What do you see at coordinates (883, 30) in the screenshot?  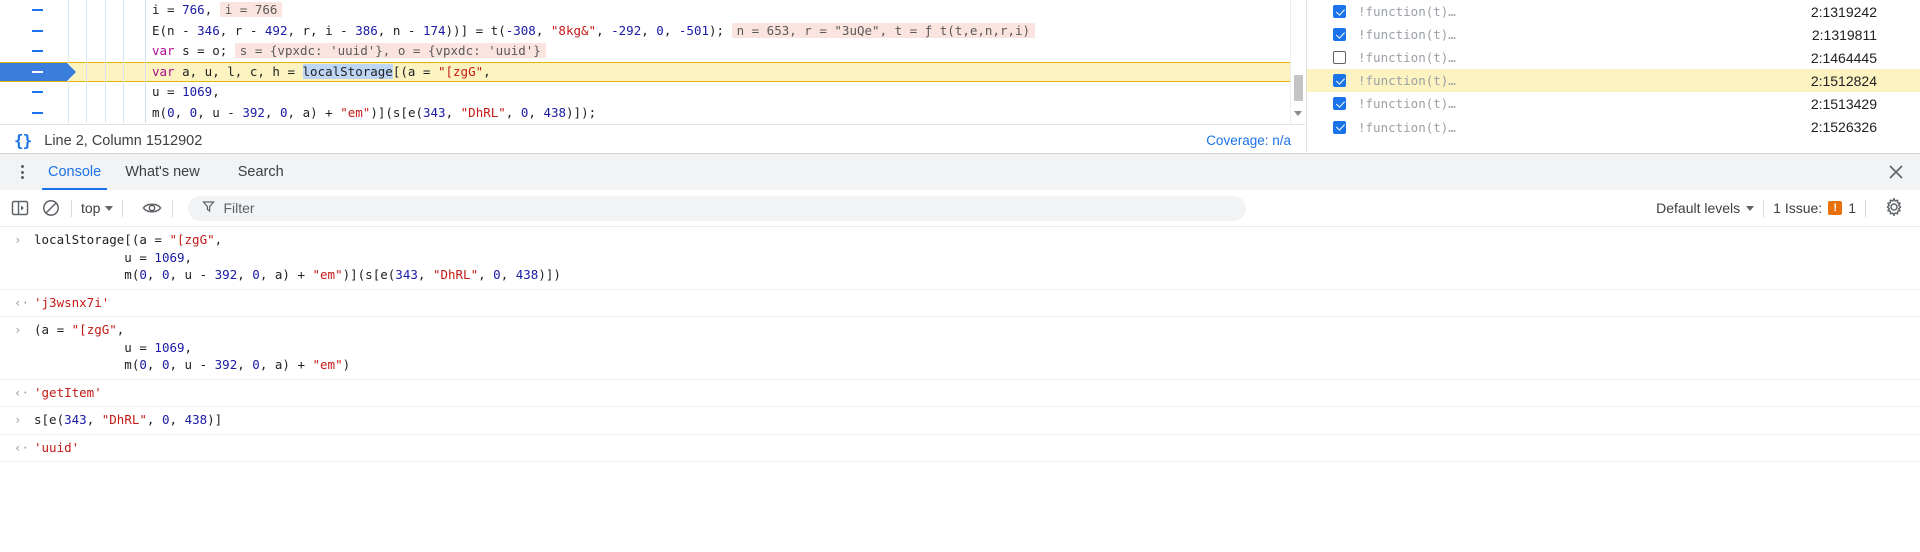 I see `inline-value-decoration: n = 653, r = "3uQe", t = ƒ t(t,e,n,r,i)` at bounding box center [883, 30].